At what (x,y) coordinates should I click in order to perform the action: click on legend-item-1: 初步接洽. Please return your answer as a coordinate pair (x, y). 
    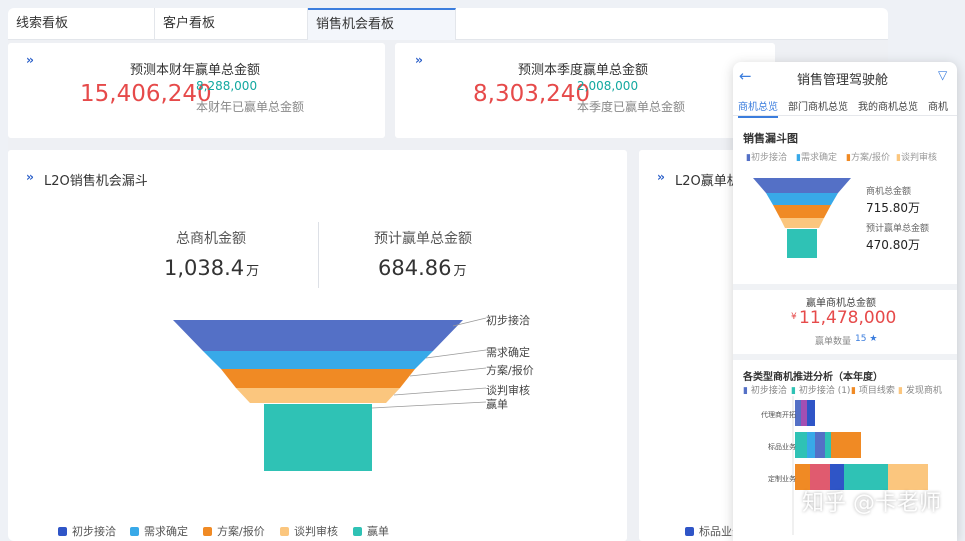
    Looking at the image, I should click on (87, 531).